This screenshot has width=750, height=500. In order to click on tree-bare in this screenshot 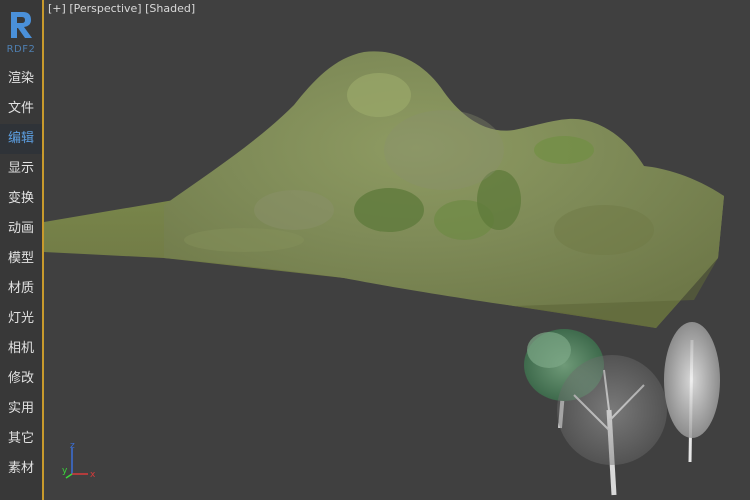, I will do `click(612, 425)`.